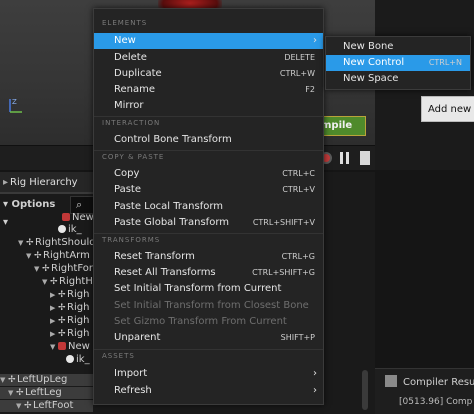 Image resolution: width=474 pixels, height=414 pixels. What do you see at coordinates (447, 109) in the screenshot?
I see `tooltip: Add new co` at bounding box center [447, 109].